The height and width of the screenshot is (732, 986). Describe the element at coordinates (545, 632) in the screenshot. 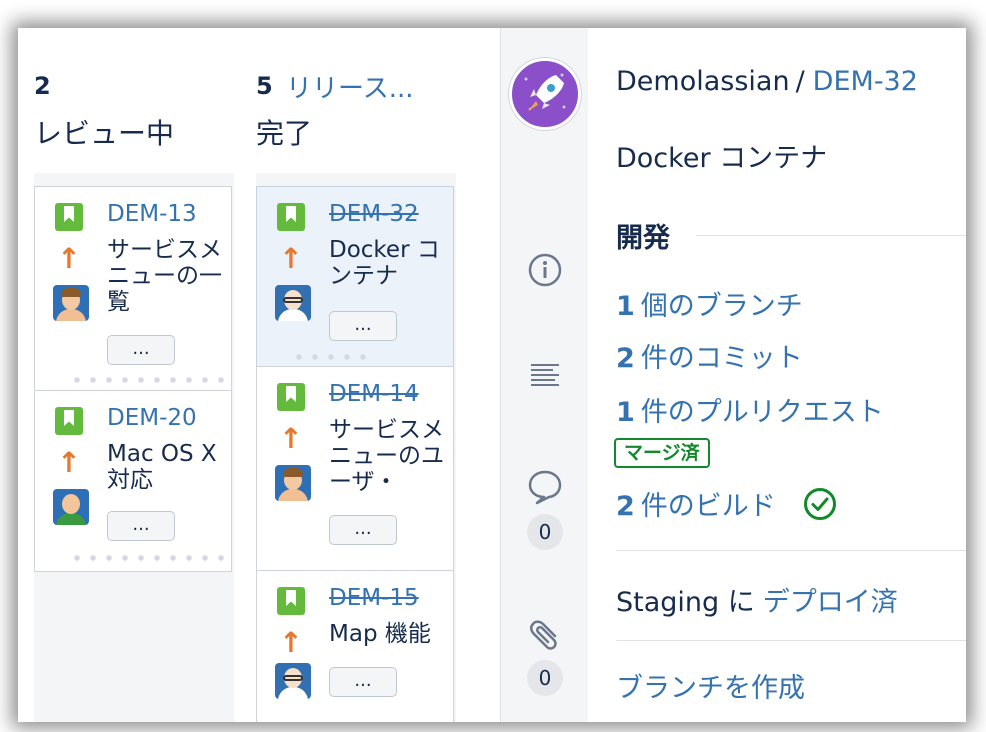

I see `paperclip-icon` at that location.